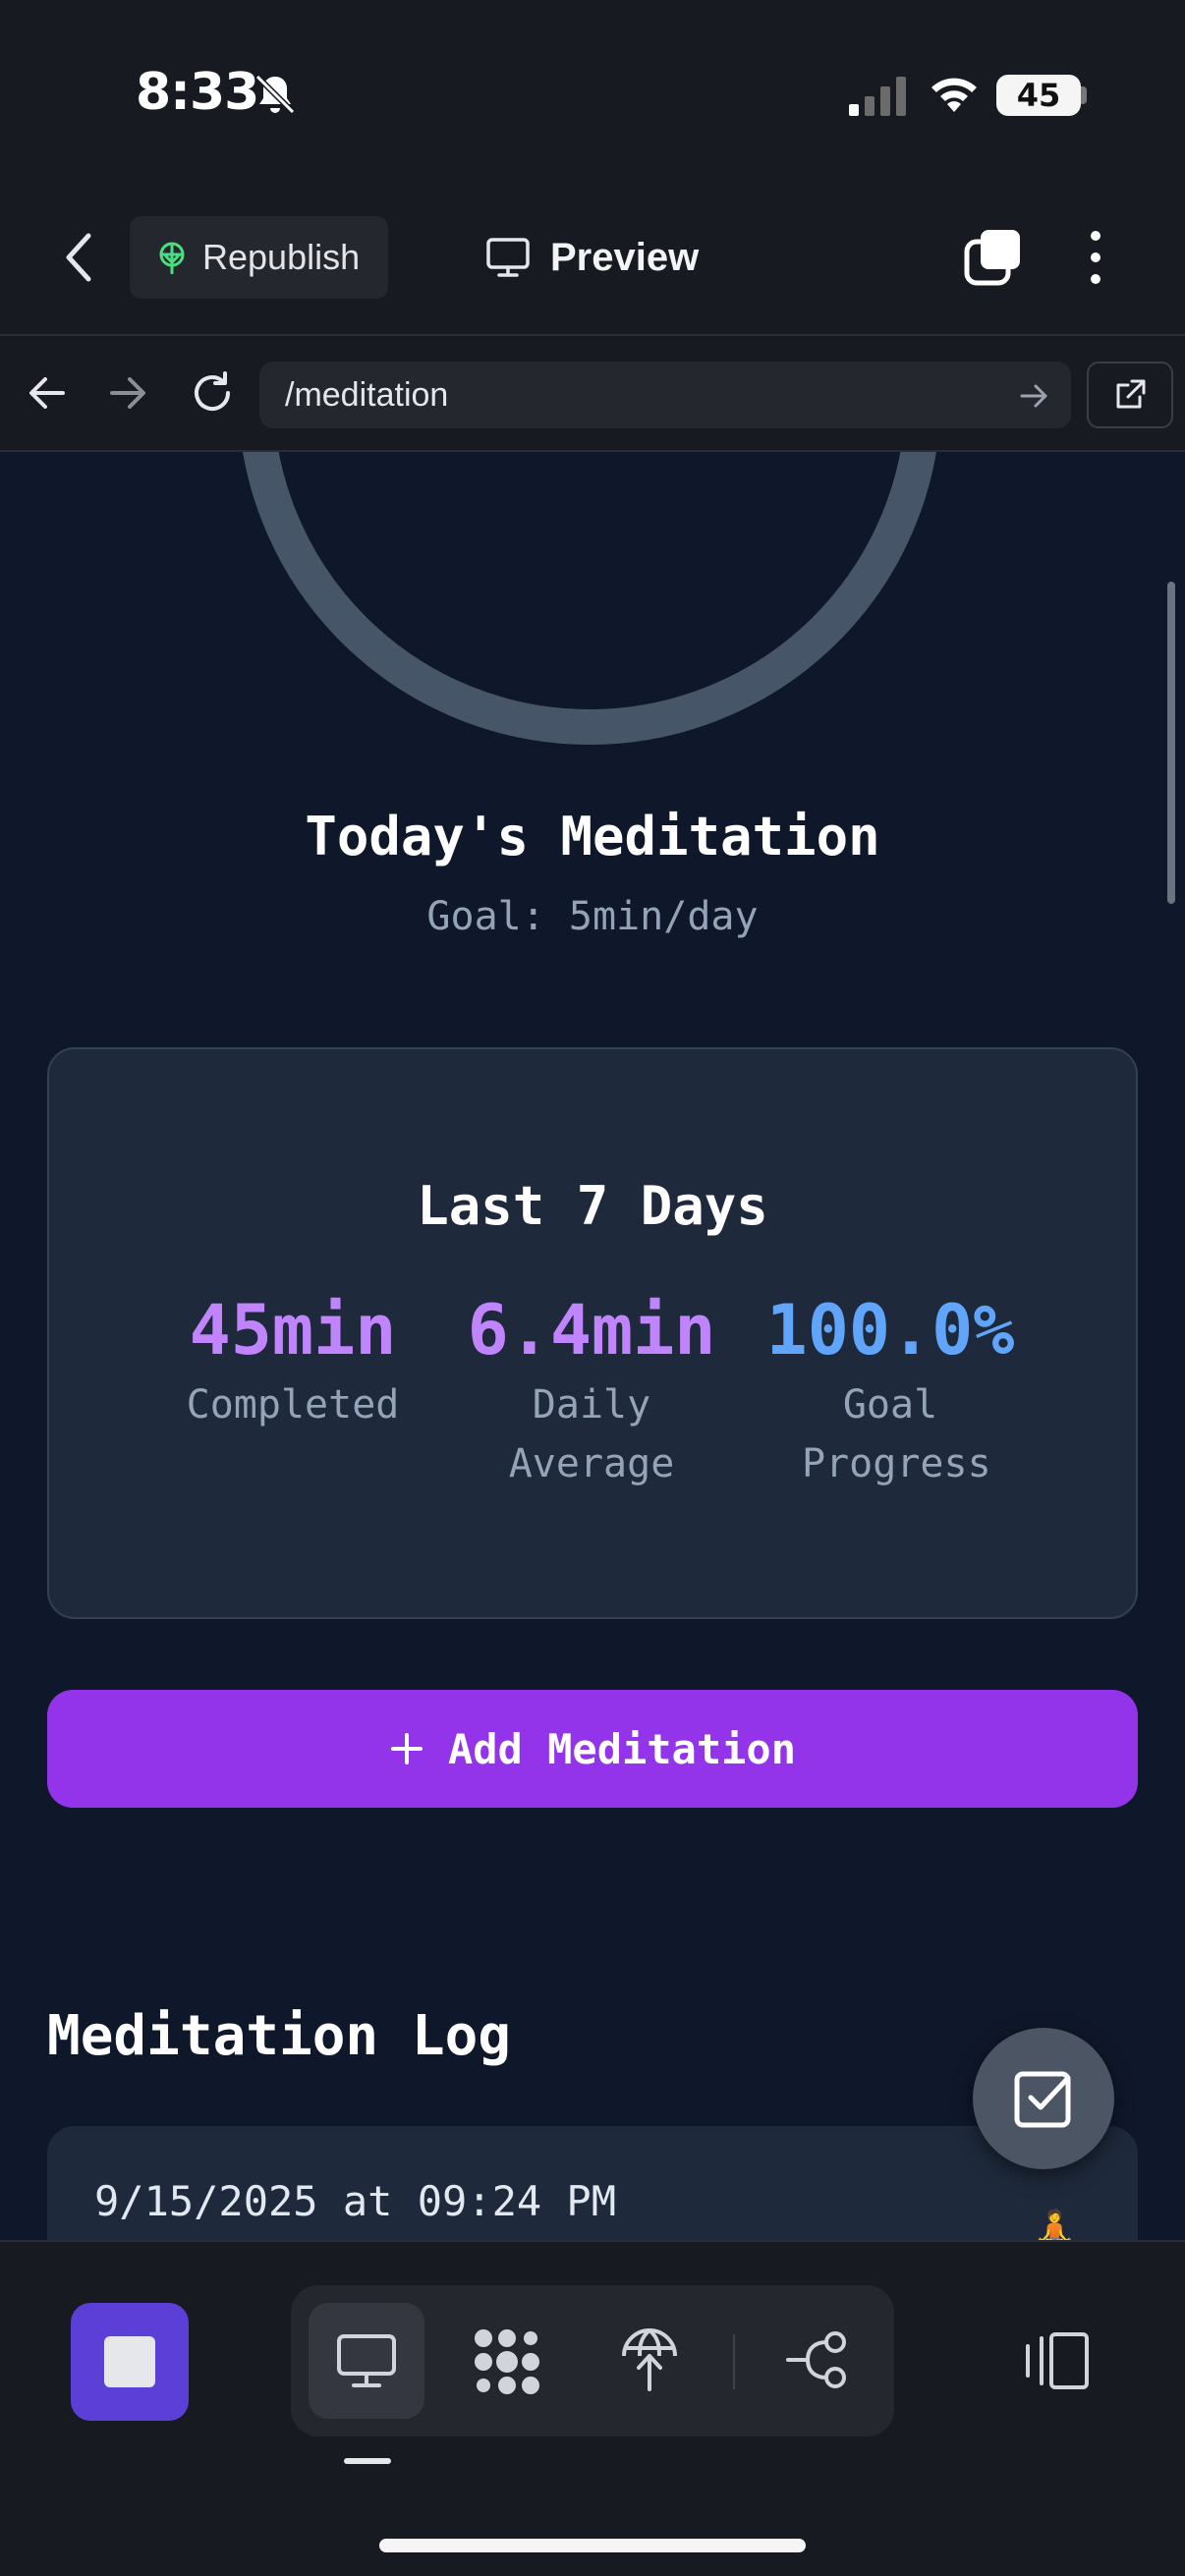 Image resolution: width=1185 pixels, height=2576 pixels. What do you see at coordinates (592, 916) in the screenshot?
I see `daily-goal: Goal: 5min/day` at bounding box center [592, 916].